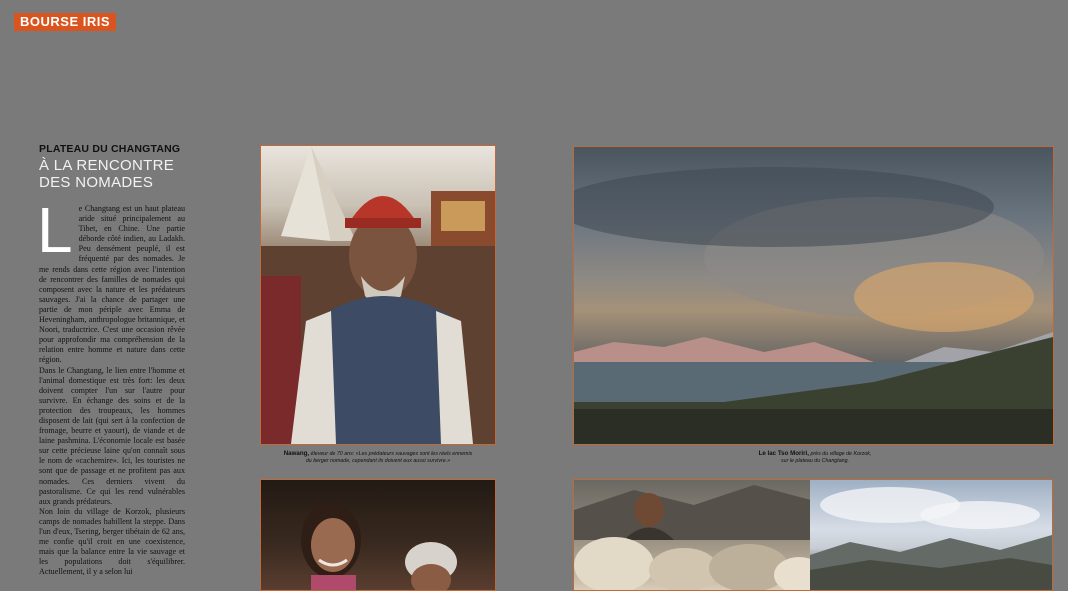  I want to click on photo-children, so click(378, 535).